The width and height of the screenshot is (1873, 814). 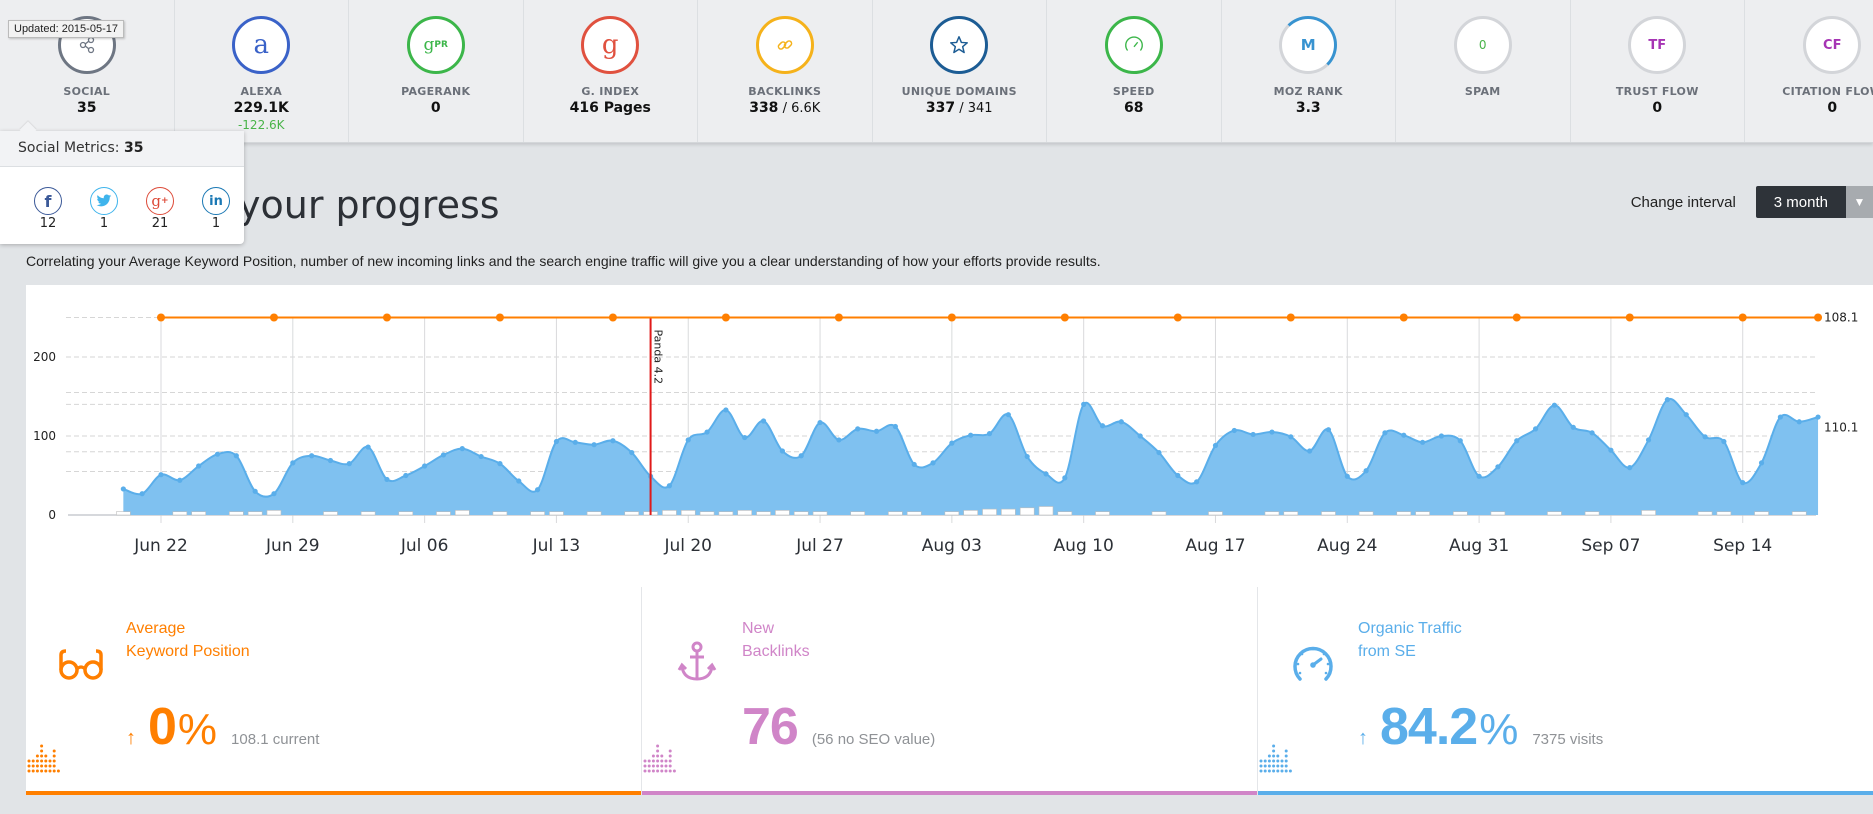 I want to click on interval-dropdown: 3 month, so click(x=1800, y=202).